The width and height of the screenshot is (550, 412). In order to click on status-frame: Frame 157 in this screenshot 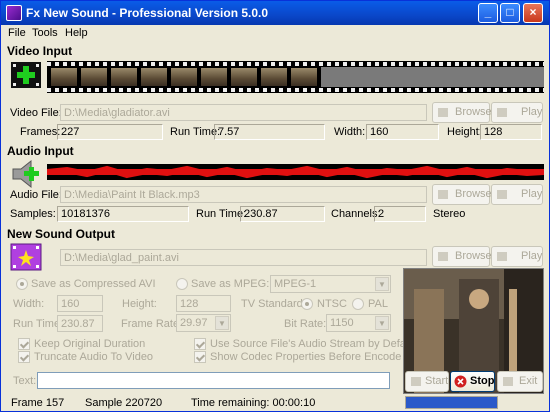, I will do `click(38, 403)`.